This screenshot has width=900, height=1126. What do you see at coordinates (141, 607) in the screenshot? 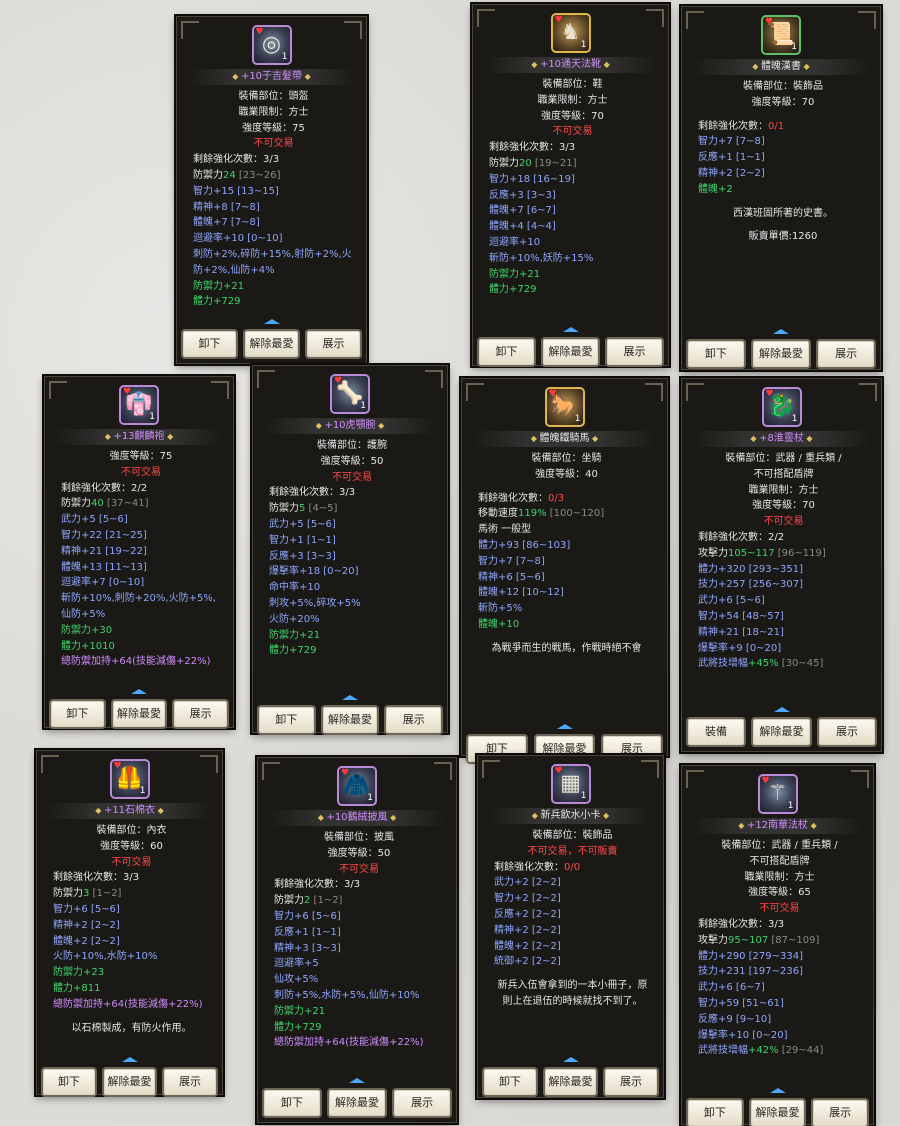
I see `stat-line: 斬防+10%,刺防+20%,火防+5%,仙防+5%` at bounding box center [141, 607].